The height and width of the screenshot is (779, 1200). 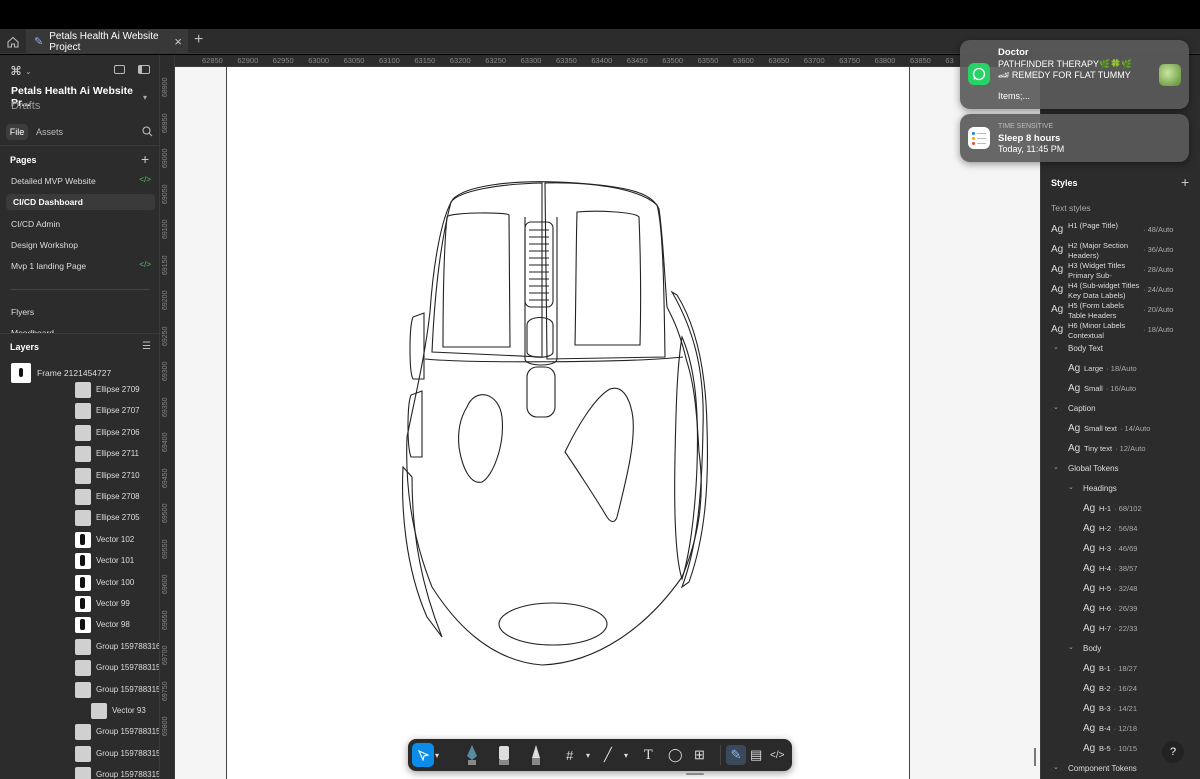 What do you see at coordinates (695, 774) in the screenshot?
I see `toolbar-handle` at bounding box center [695, 774].